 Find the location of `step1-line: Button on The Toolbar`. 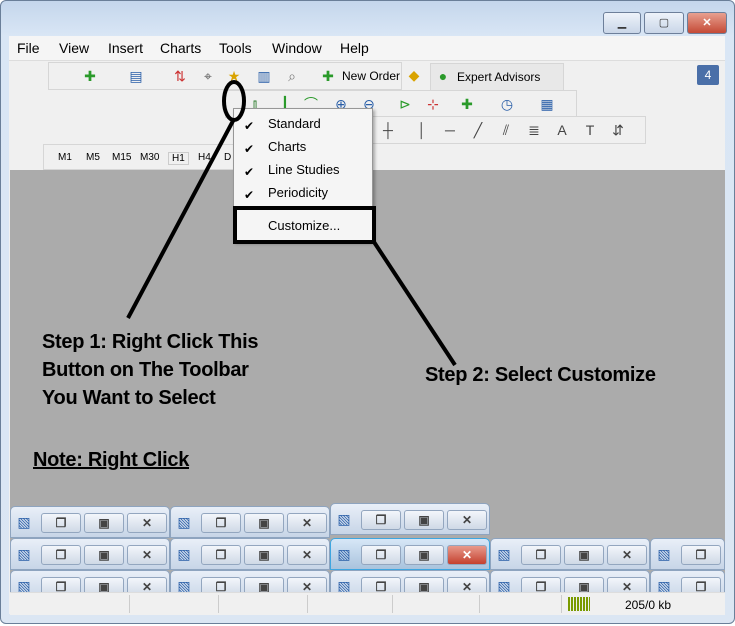

step1-line: Button on The Toolbar is located at coordinates (145, 370).